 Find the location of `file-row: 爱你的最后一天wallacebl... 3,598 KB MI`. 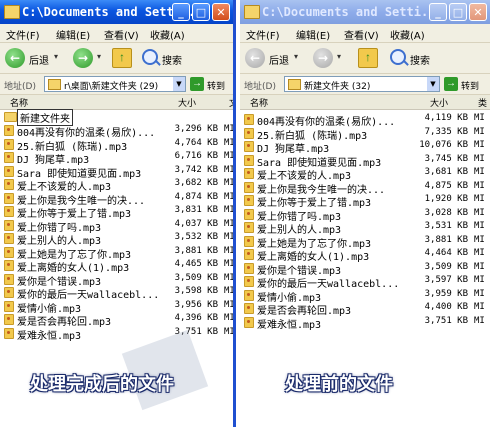

file-row: 爱你的最后一天wallacebl... 3,598 KB MI is located at coordinates (117, 293).